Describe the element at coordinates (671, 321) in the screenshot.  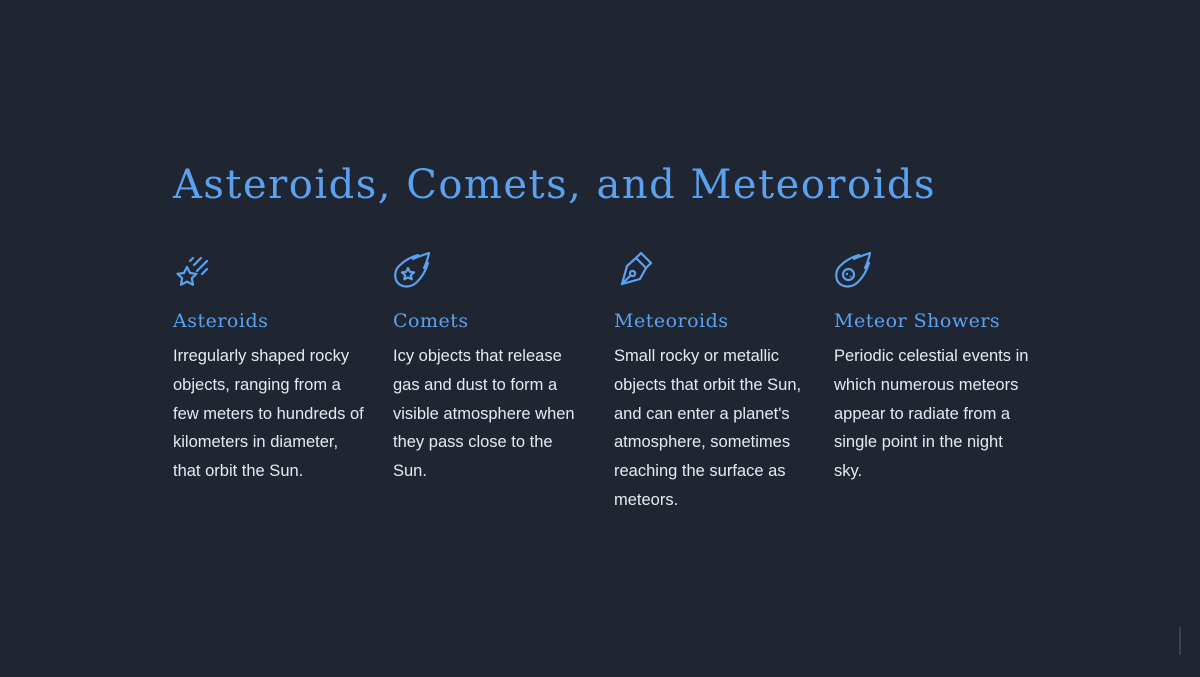
I see `card-title: Meteoroids` at that location.